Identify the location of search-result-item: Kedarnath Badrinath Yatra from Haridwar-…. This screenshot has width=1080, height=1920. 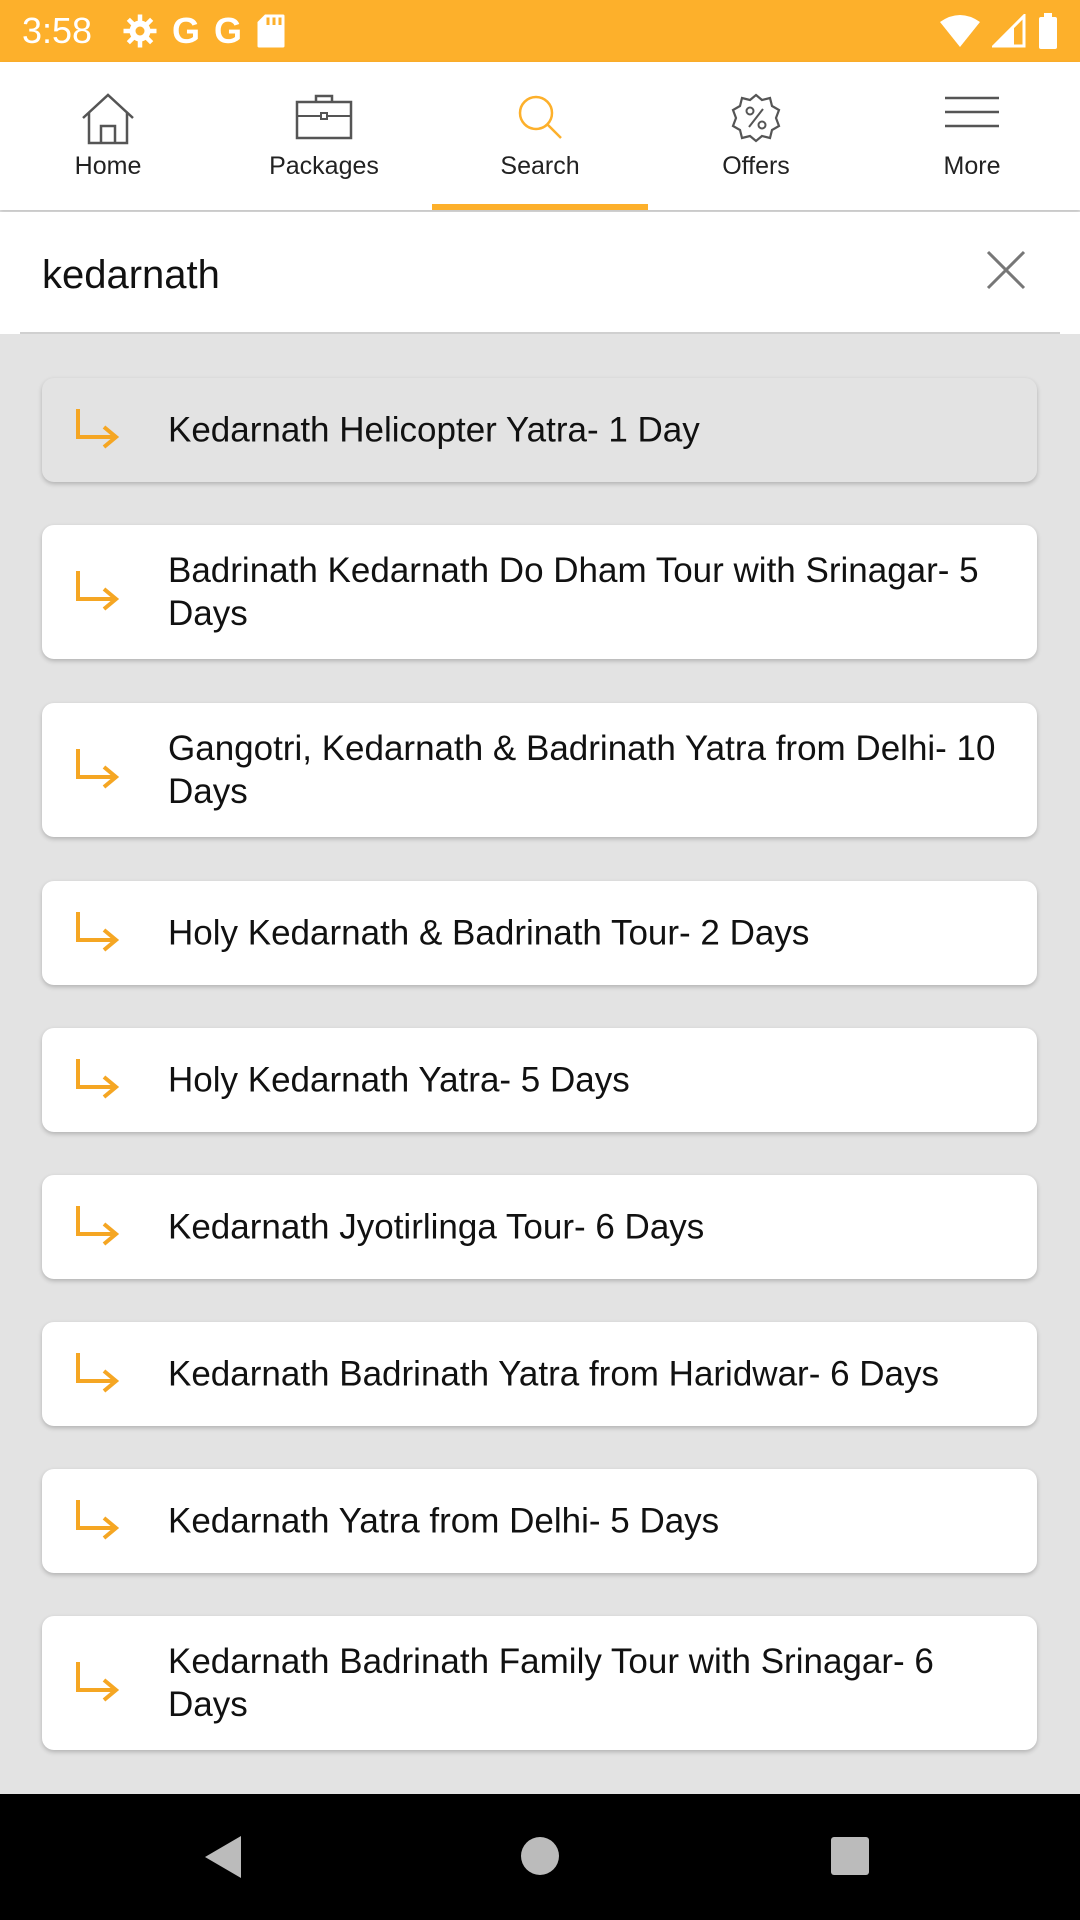
(539, 1374).